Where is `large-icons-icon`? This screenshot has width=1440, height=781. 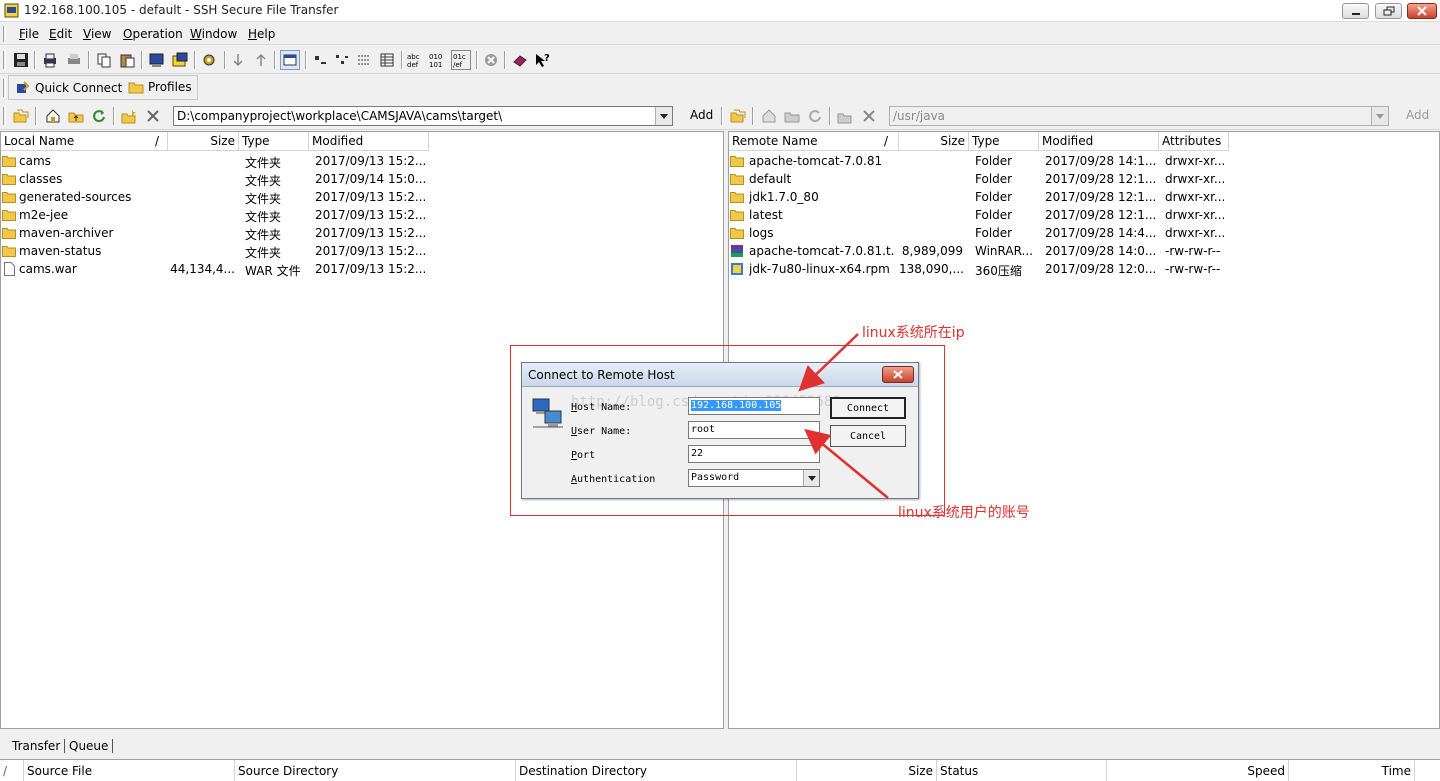 large-icons-icon is located at coordinates (320, 60).